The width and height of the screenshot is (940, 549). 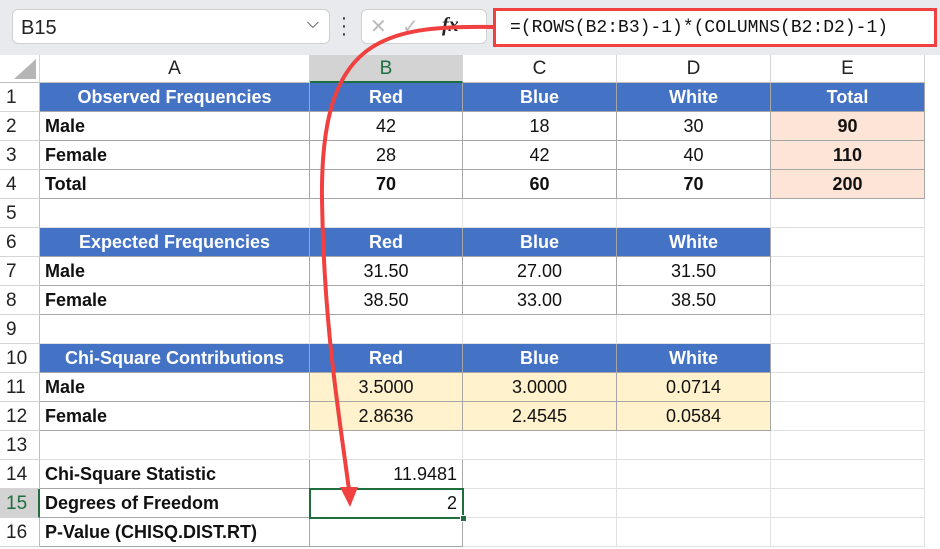 I want to click on cell-A10: Chi-Square Contributions, so click(x=175, y=358).